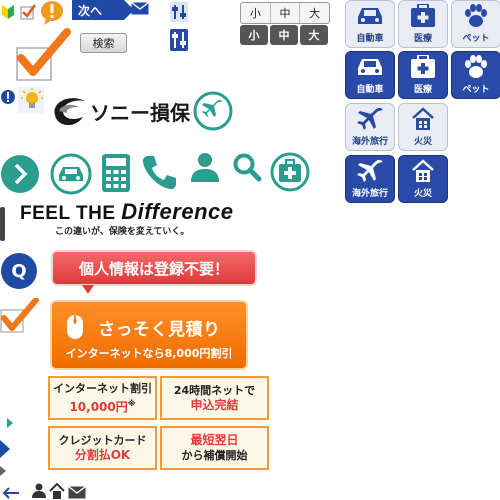 This screenshot has height=500, width=500. Describe the element at coordinates (31, 100) in the screenshot. I see `lightbulb-icon` at that location.